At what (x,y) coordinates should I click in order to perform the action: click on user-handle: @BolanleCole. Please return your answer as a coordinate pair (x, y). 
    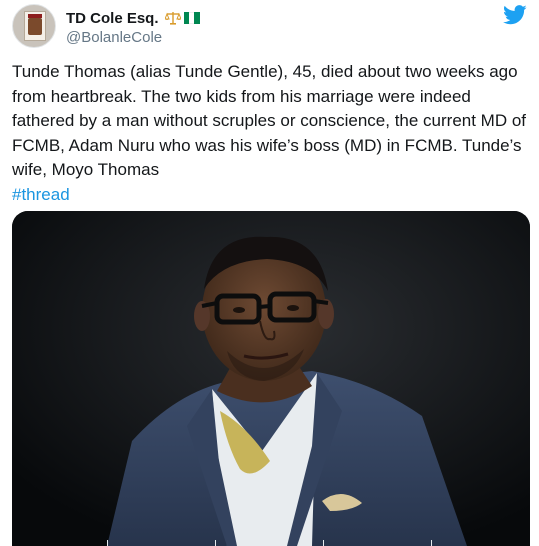
    Looking at the image, I should click on (133, 37).